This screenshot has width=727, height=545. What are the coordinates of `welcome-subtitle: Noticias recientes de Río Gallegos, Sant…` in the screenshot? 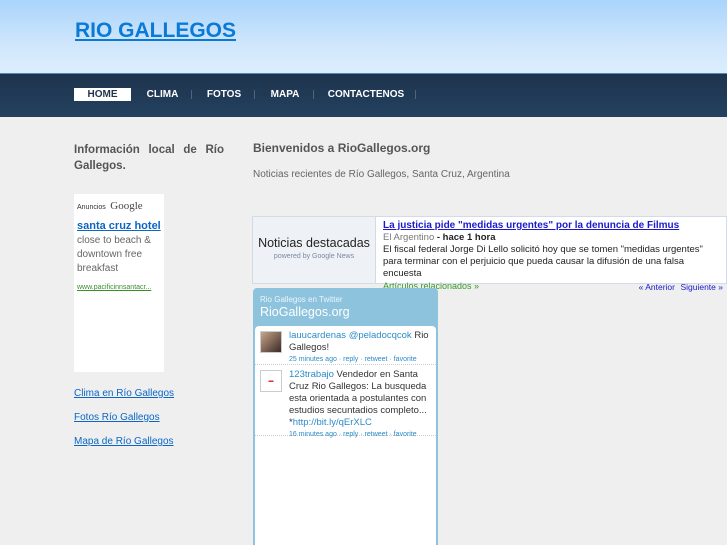 It's located at (381, 174).